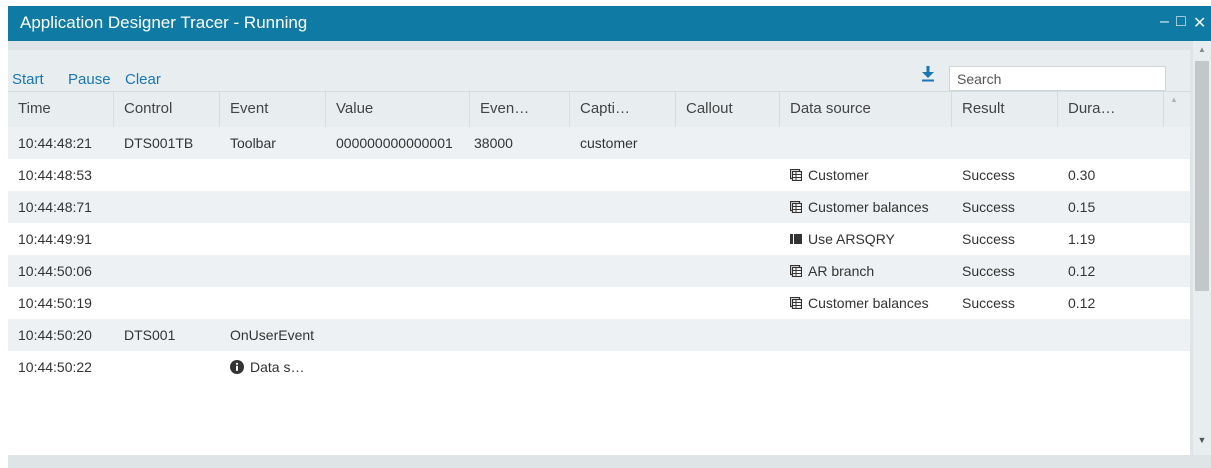 This screenshot has width=1211, height=468. What do you see at coordinates (599, 335) in the screenshot?
I see `table-row: 10:44:50:20 DTS001 OnUserEvent` at bounding box center [599, 335].